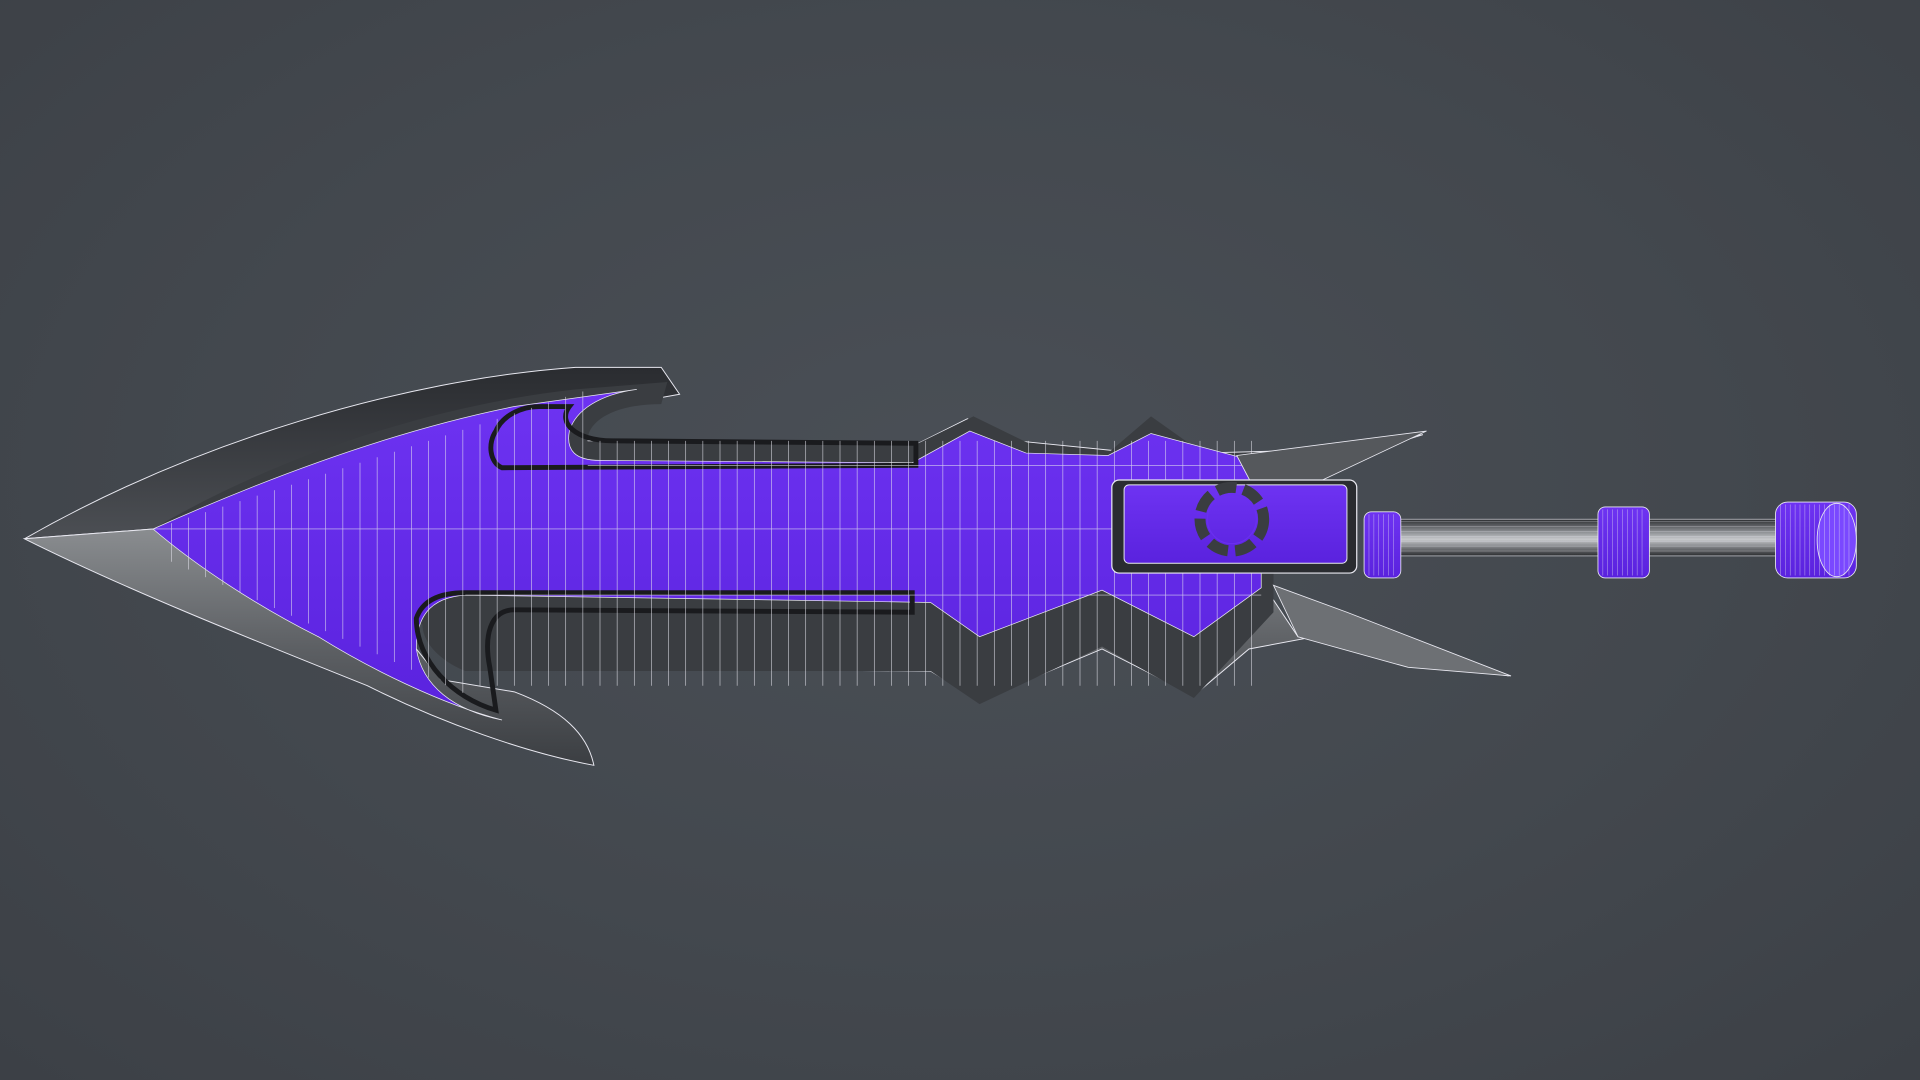  What do you see at coordinates (1623, 542) in the screenshot?
I see `grip-ring-middle` at bounding box center [1623, 542].